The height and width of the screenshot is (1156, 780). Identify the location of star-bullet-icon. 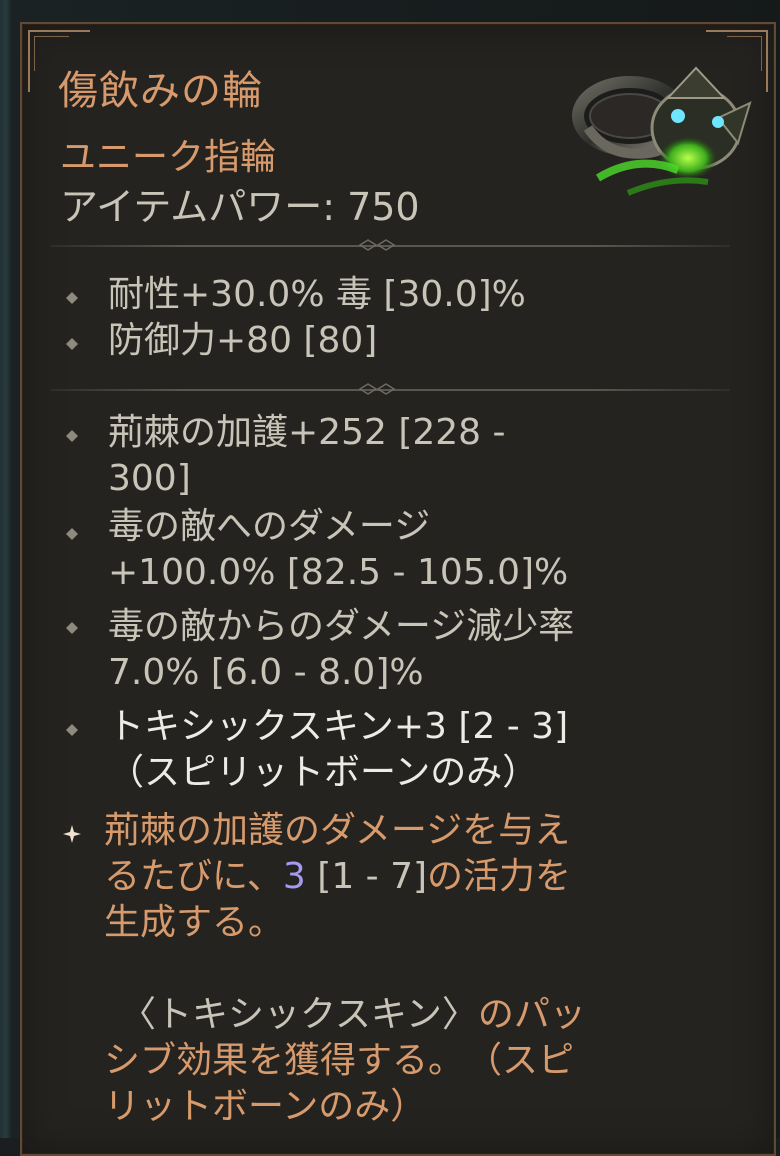
(72, 834).